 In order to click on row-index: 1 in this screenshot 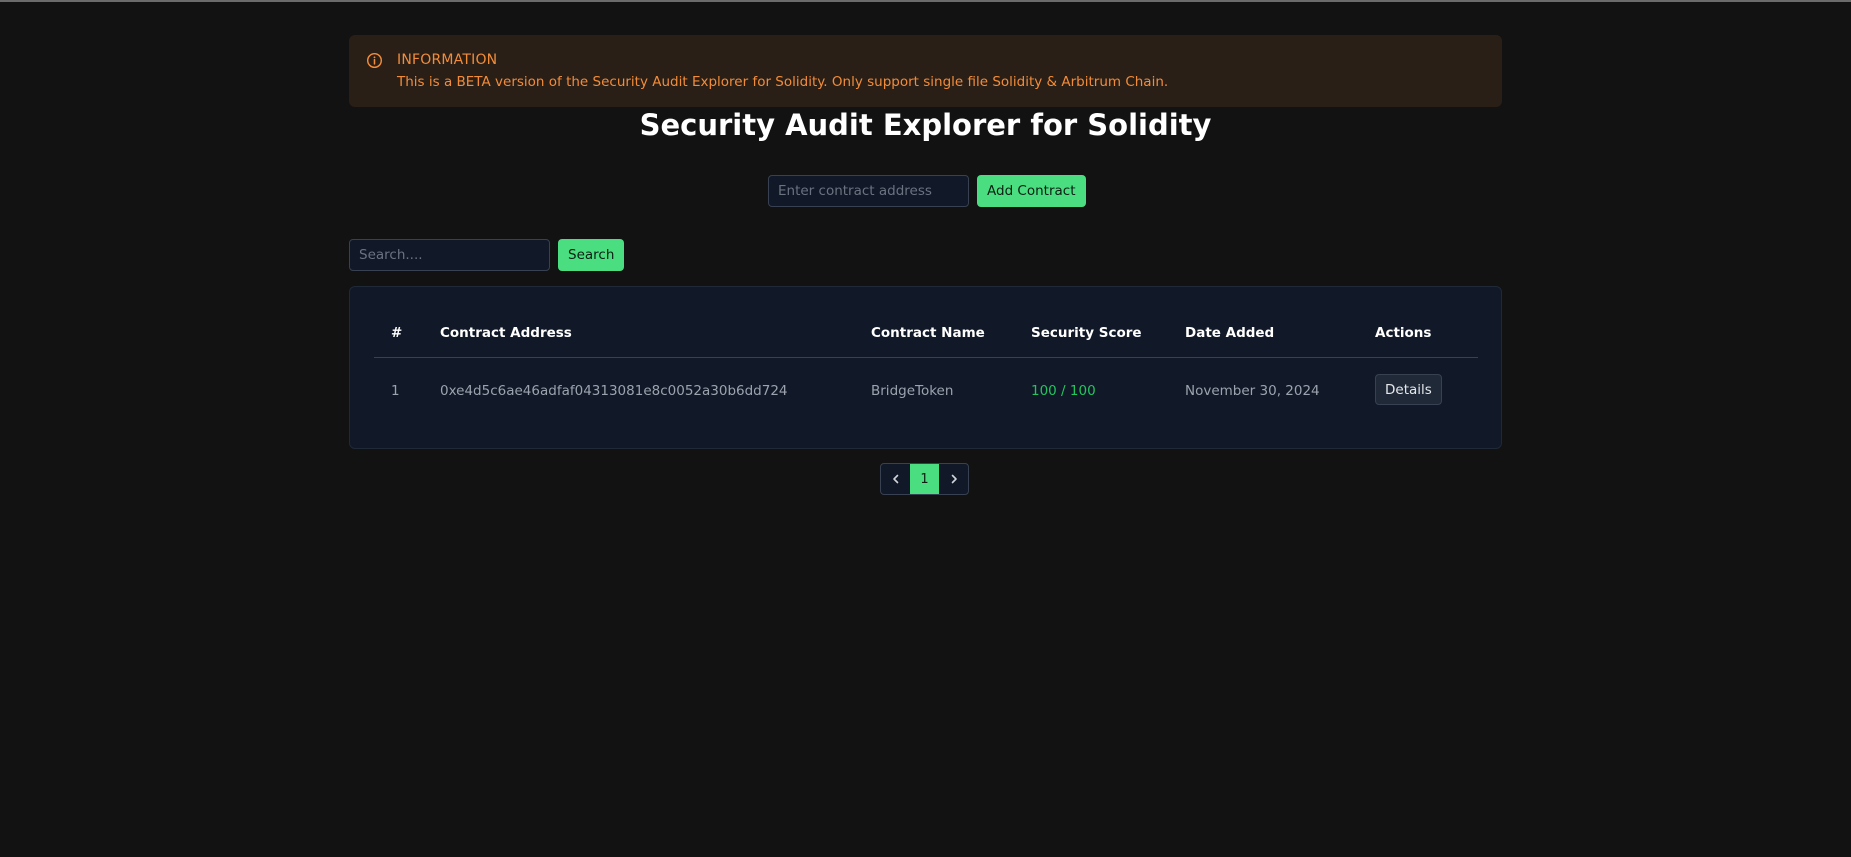, I will do `click(395, 391)`.